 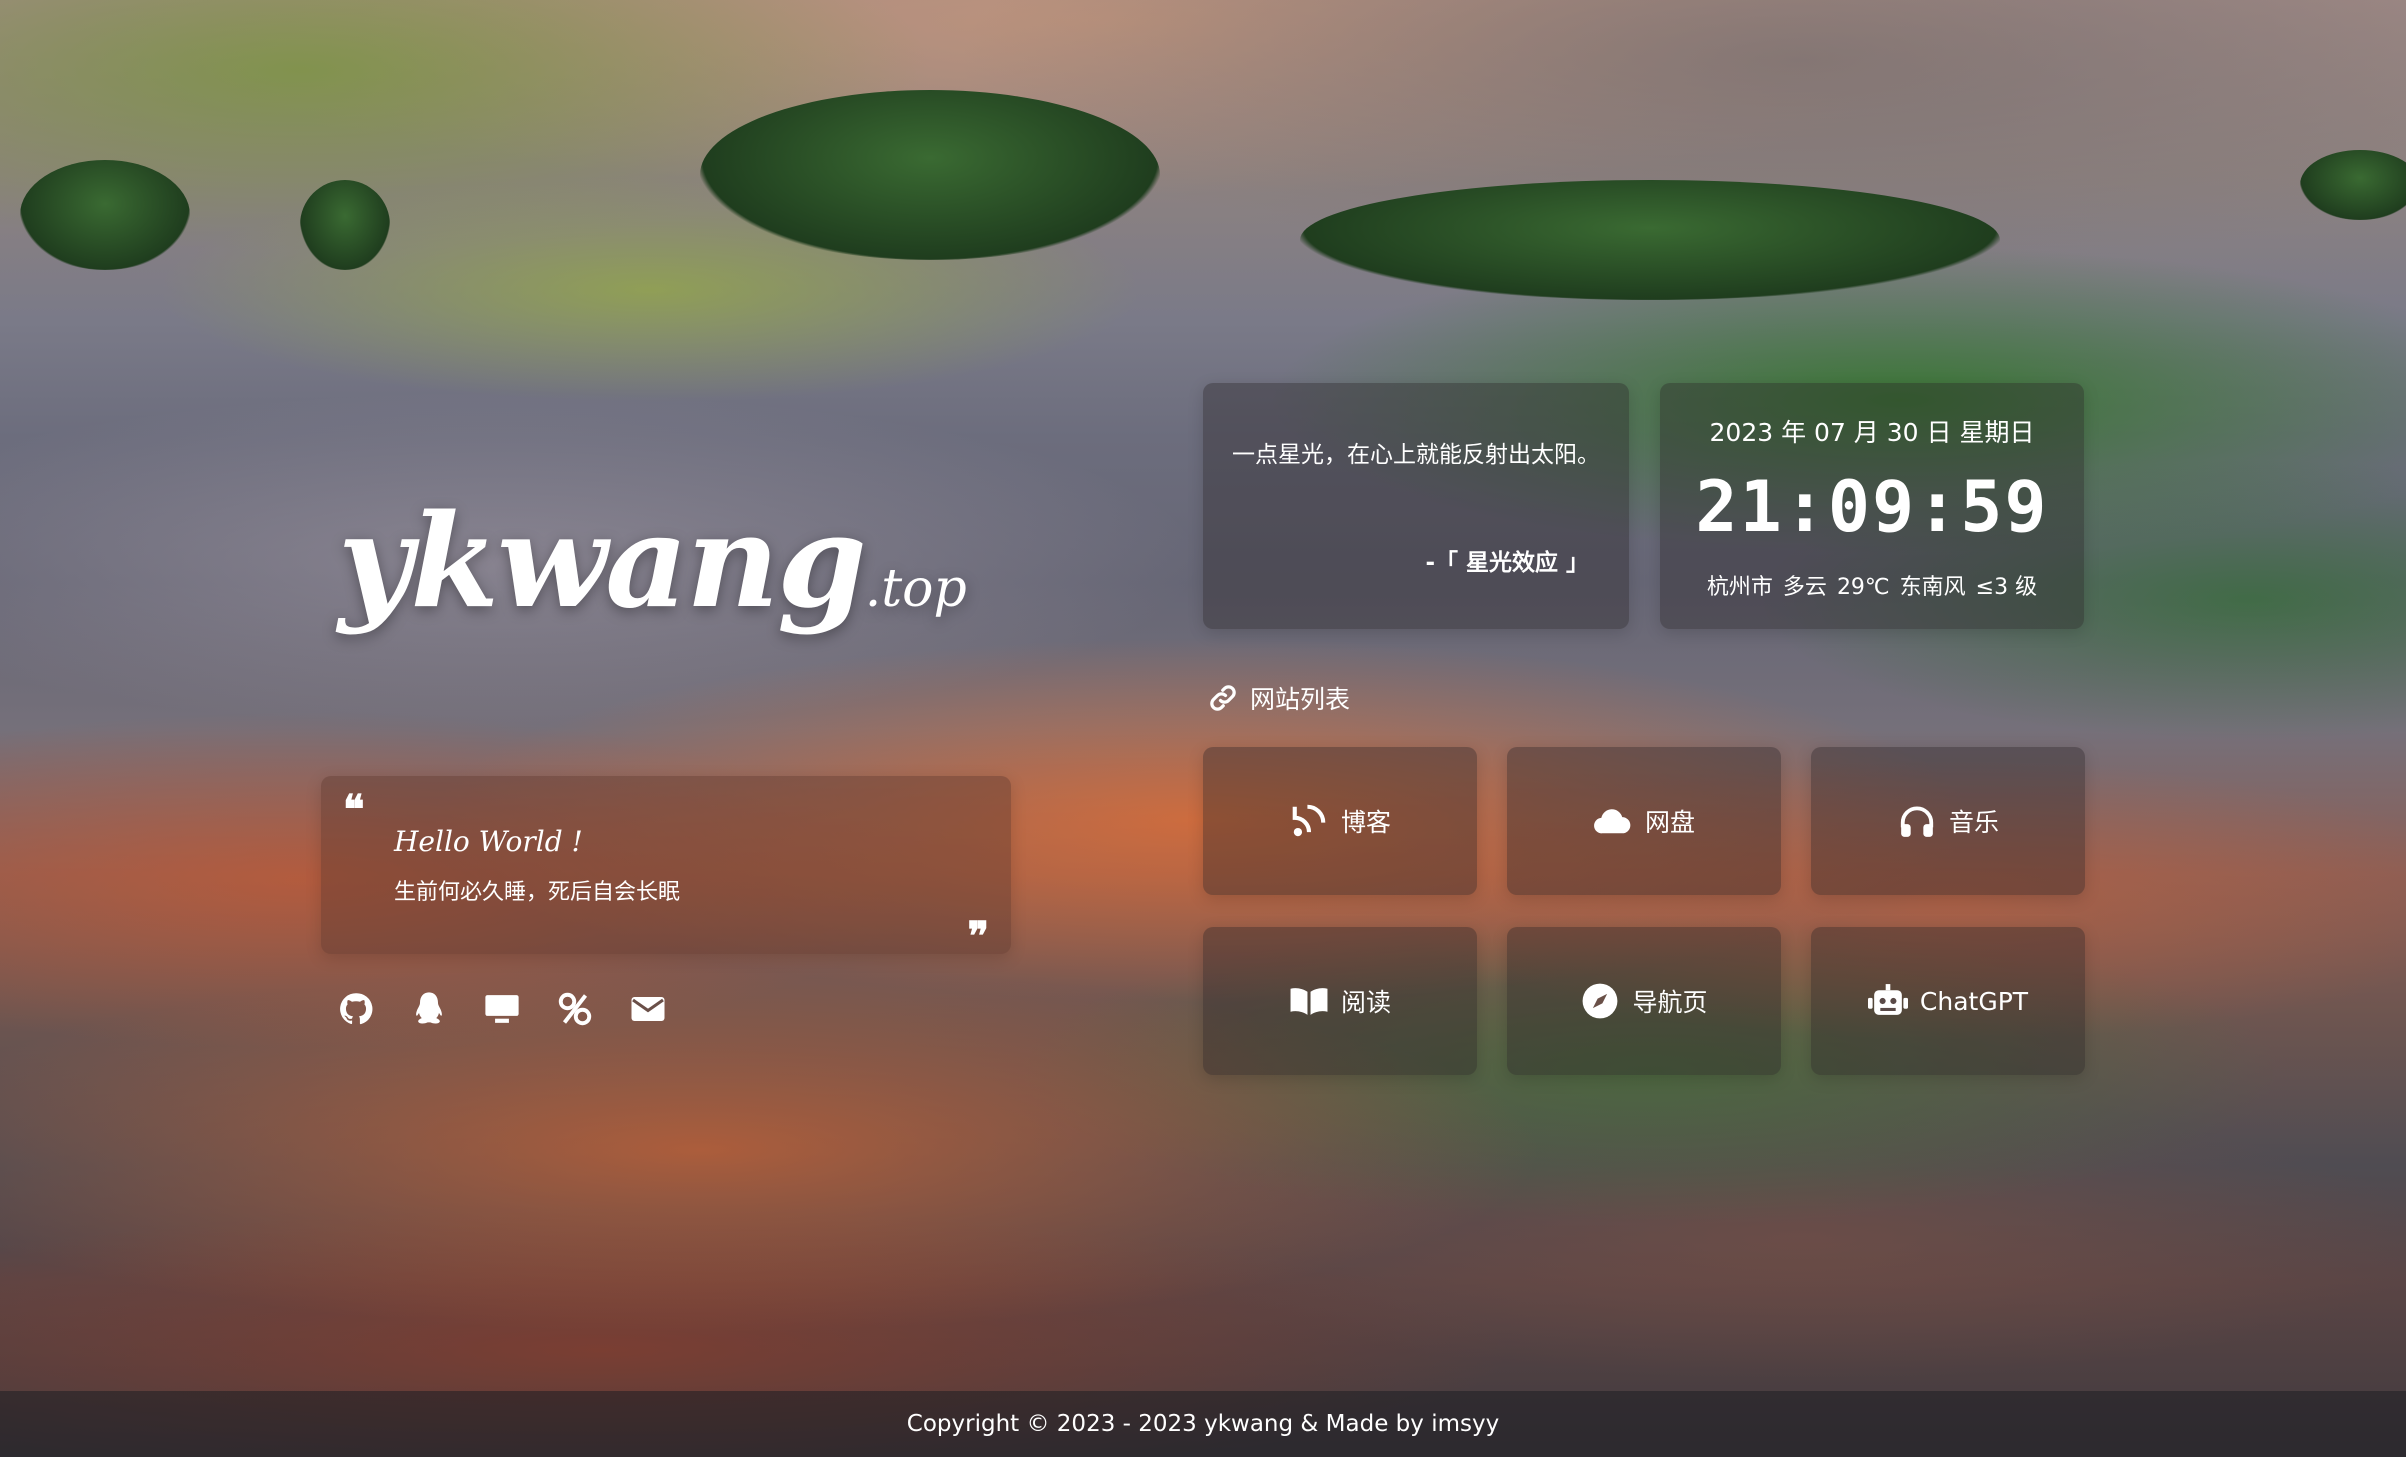 What do you see at coordinates (1416, 506) in the screenshot?
I see `daily-quote-card: 一点星光，在心上就能反射出太阳。 -「 星光效应 」` at bounding box center [1416, 506].